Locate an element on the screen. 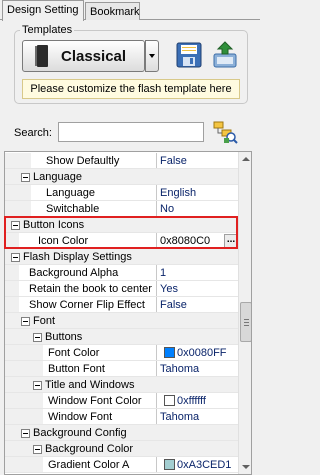 Image resolution: width=320 pixels, height=475 pixels. property-name: Background Config is located at coordinates (80, 433).